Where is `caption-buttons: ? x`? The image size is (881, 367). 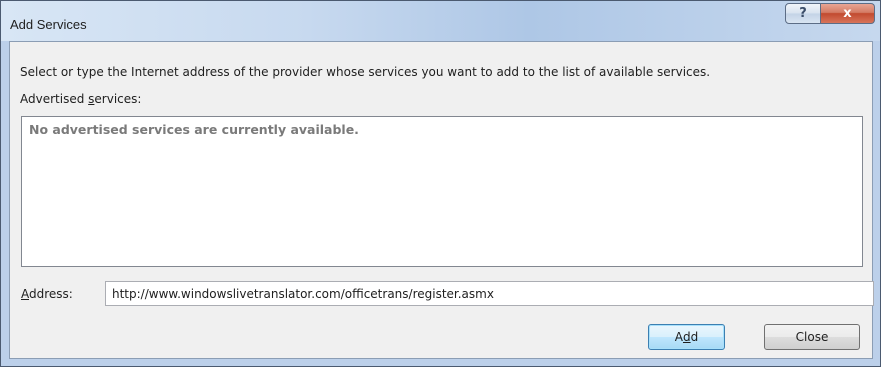 caption-buttons: ? x is located at coordinates (830, 14).